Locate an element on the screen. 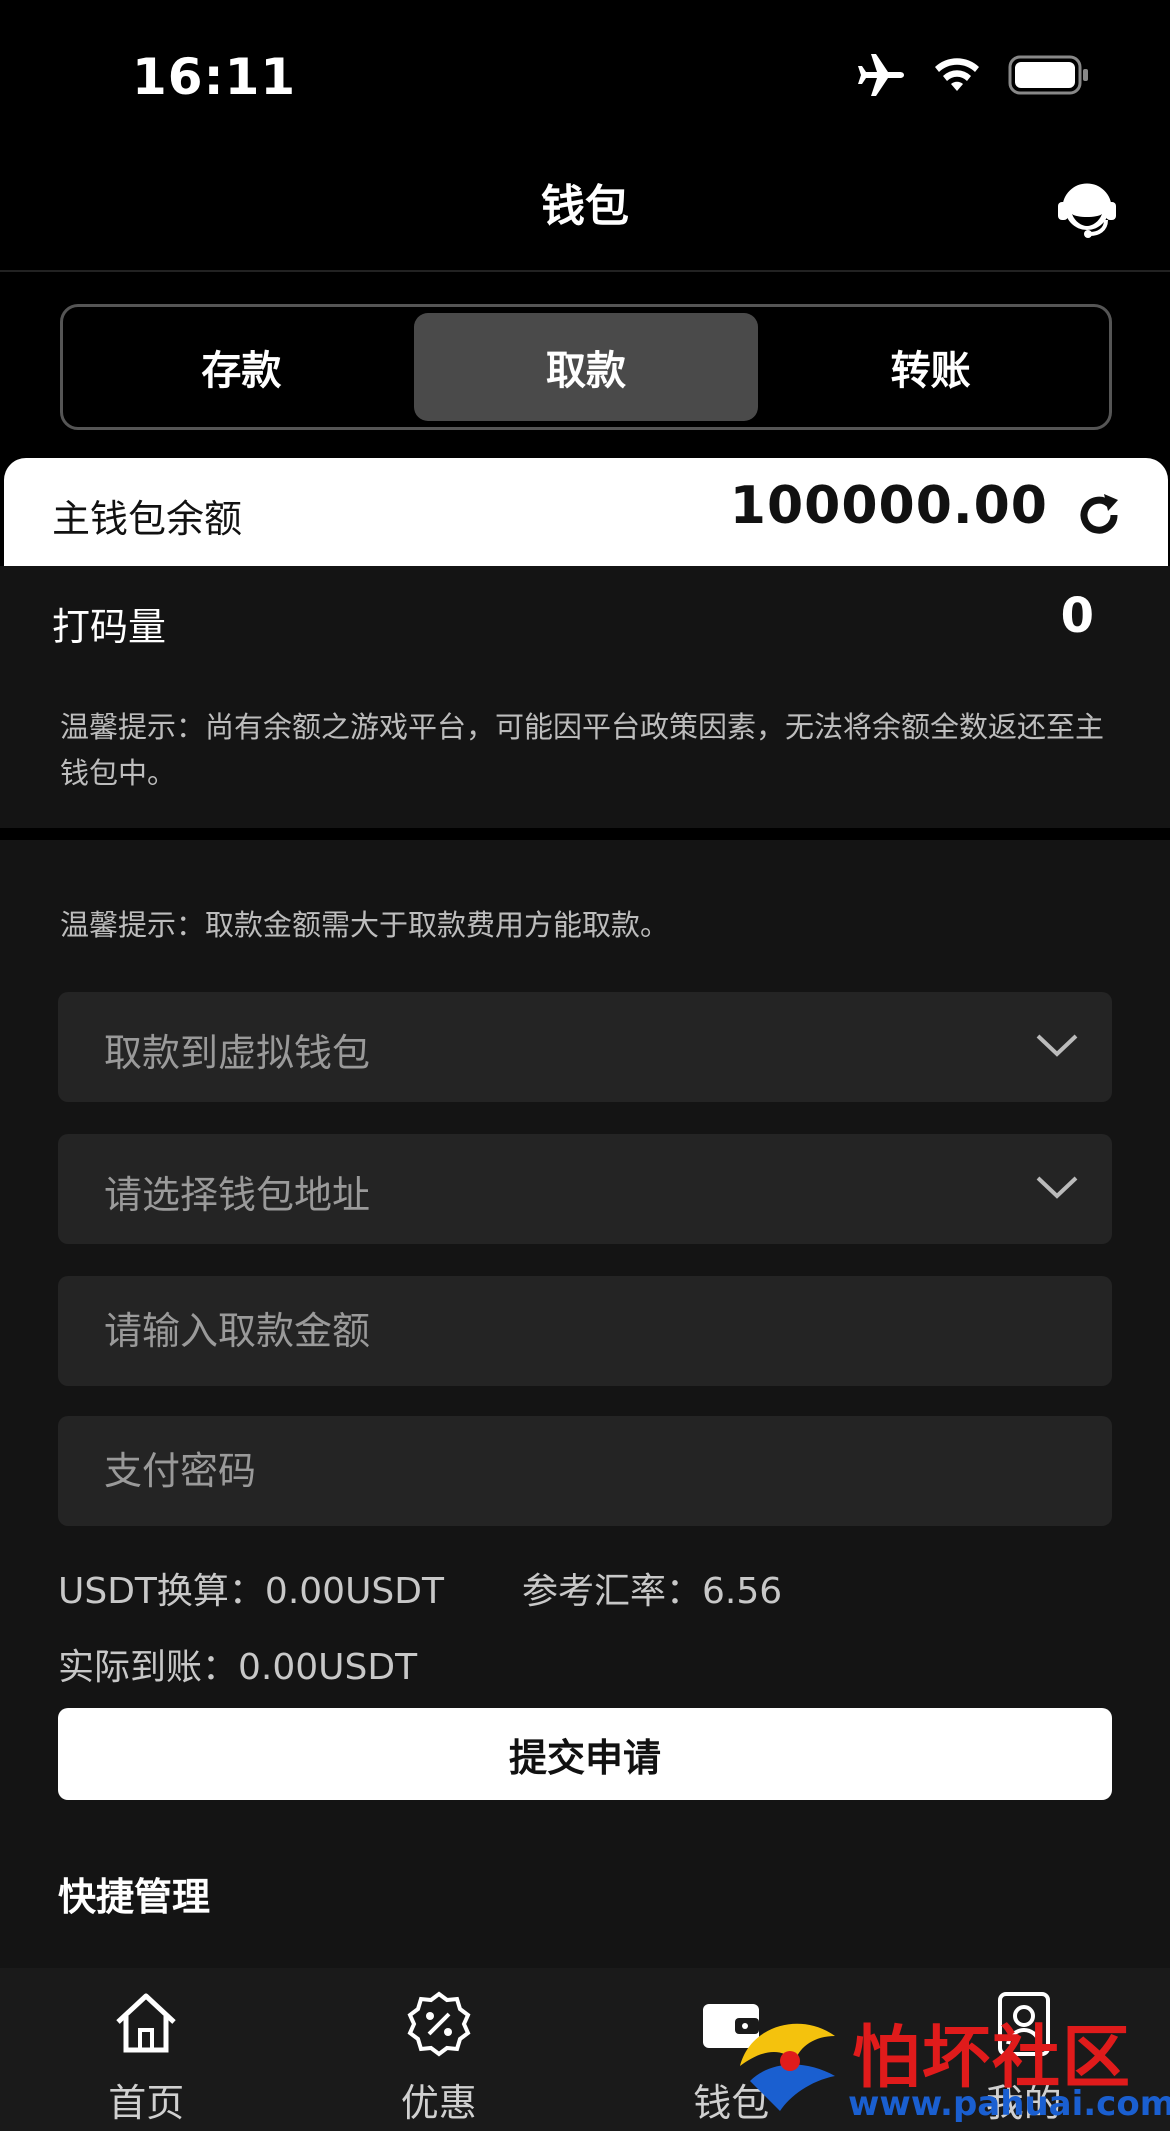 The image size is (1170, 2131). wallet-tabs: 存款 取款 转账 is located at coordinates (586, 367).